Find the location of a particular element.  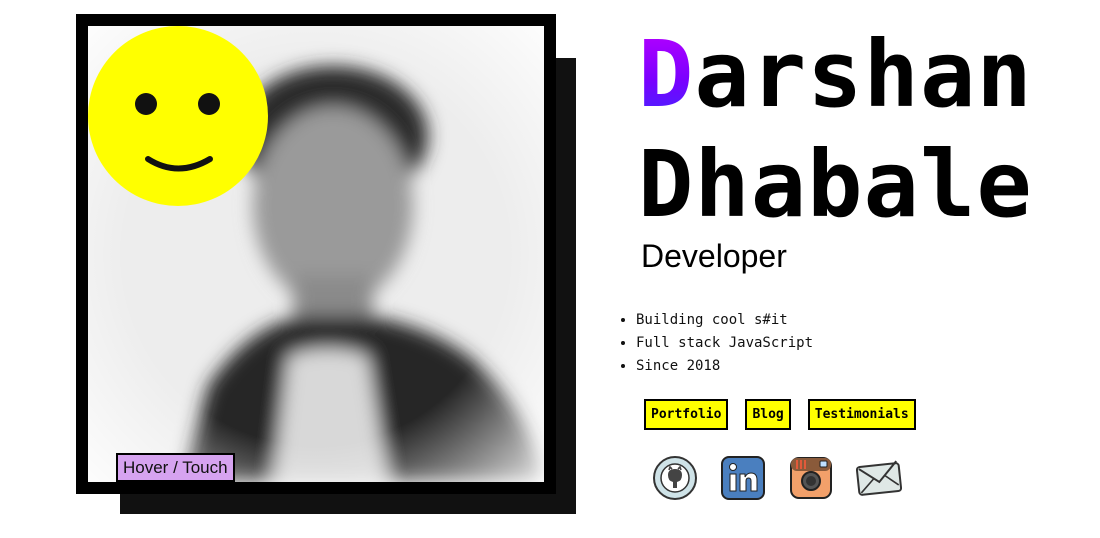

first-name: Darshan is located at coordinates (835, 75).